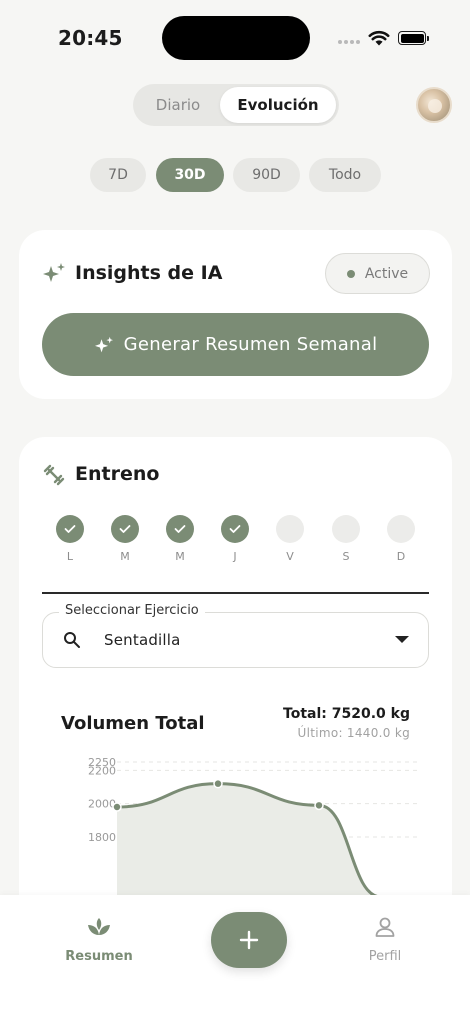 The image size is (470, 1024). I want to click on y-tick-label: 1800, so click(102, 837).